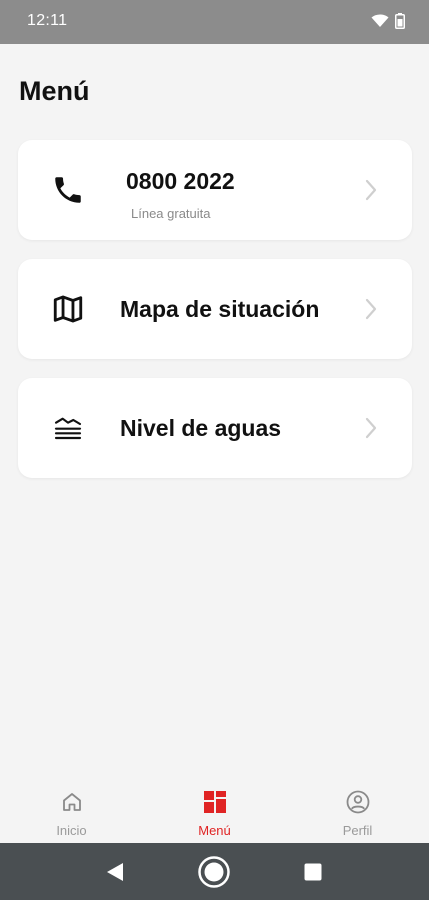  I want to click on bottom-nav: Inicio Menú Perfil, so click(214, 810).